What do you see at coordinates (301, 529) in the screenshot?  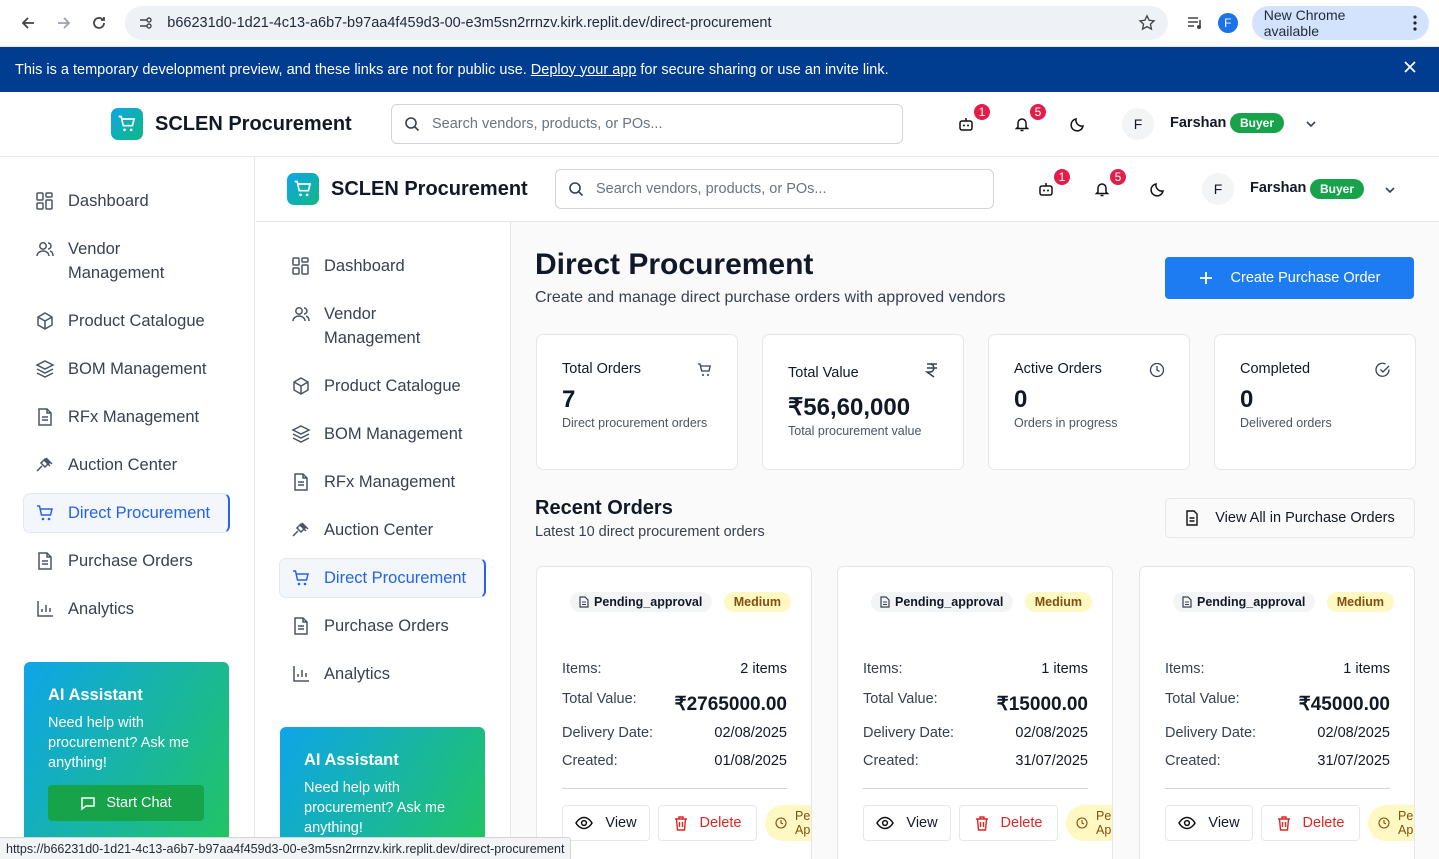 I see `gavel-icon` at bounding box center [301, 529].